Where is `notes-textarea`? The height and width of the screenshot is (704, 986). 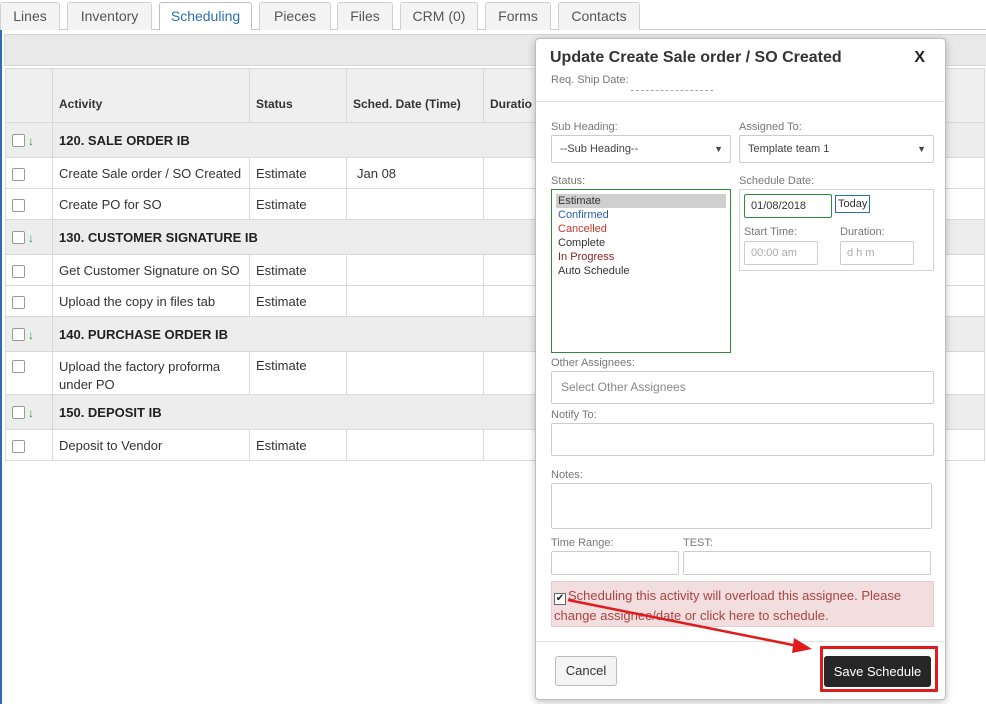
notes-textarea is located at coordinates (741, 506).